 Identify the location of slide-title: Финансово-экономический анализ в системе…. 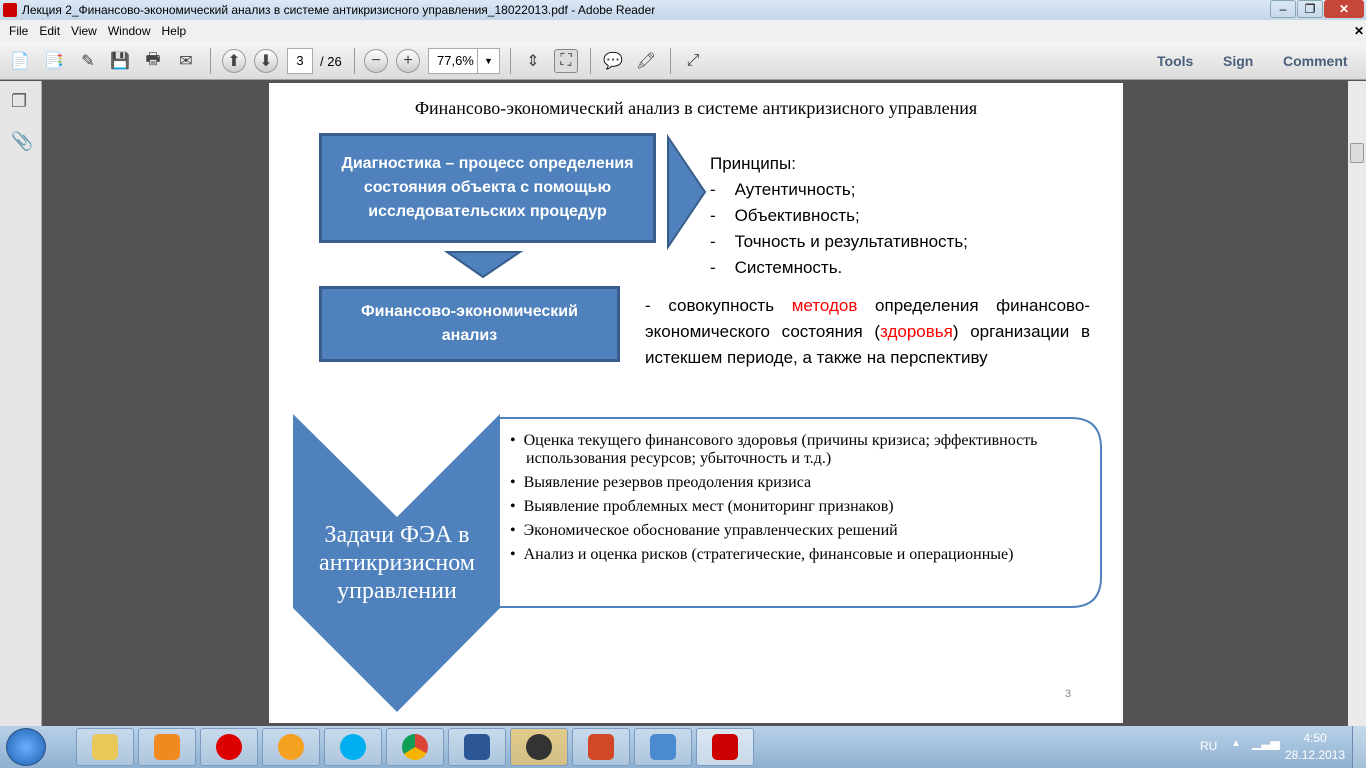
(696, 108).